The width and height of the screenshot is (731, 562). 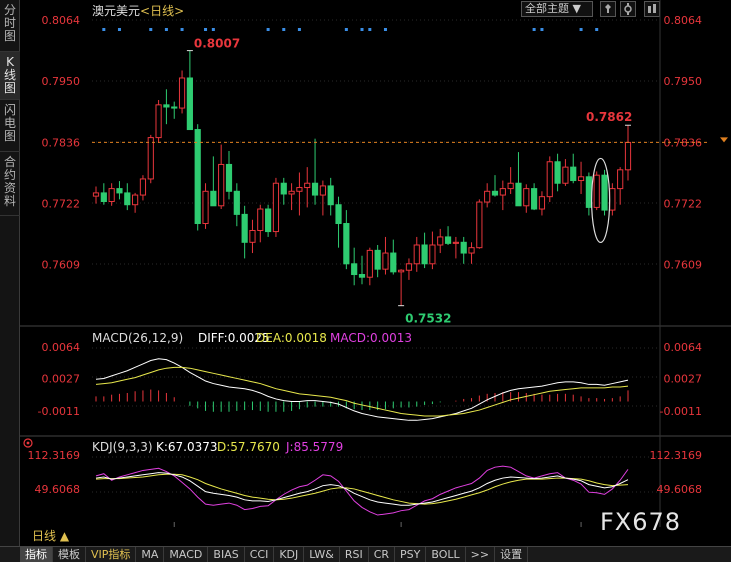 What do you see at coordinates (61, 142) in the screenshot?
I see `price-tick-label-left: 0.7836` at bounding box center [61, 142].